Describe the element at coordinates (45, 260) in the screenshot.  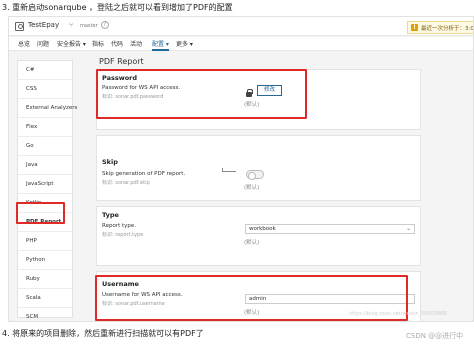
I see `sidebar-item-python: Python` at that location.